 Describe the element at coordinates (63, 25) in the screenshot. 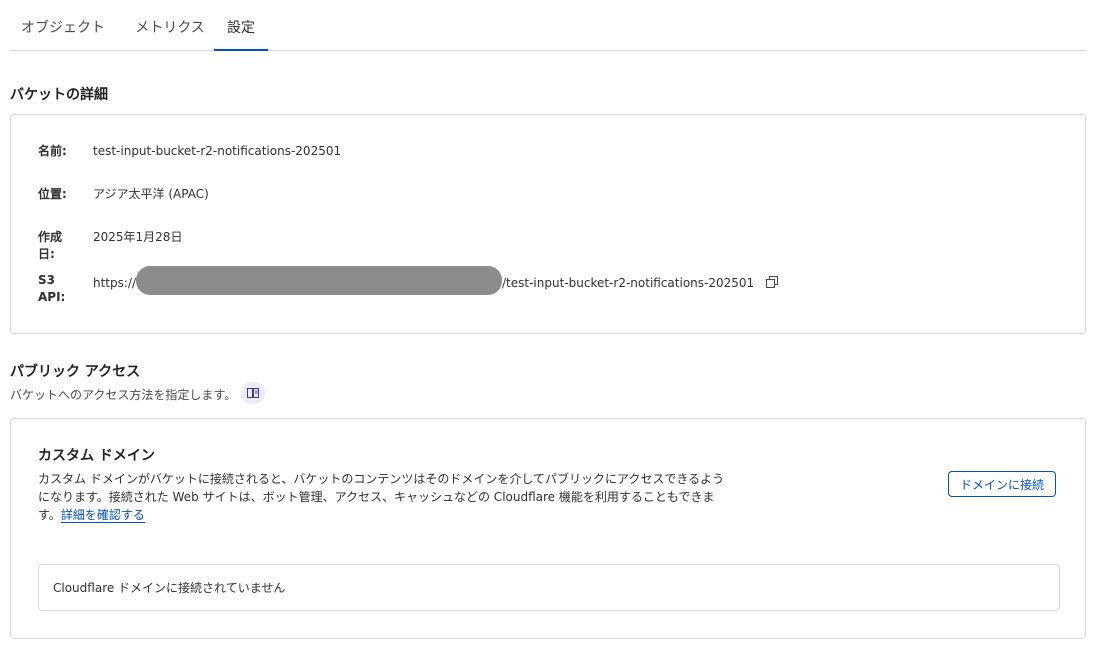

I see `tab-objects: オブジェクト` at that location.